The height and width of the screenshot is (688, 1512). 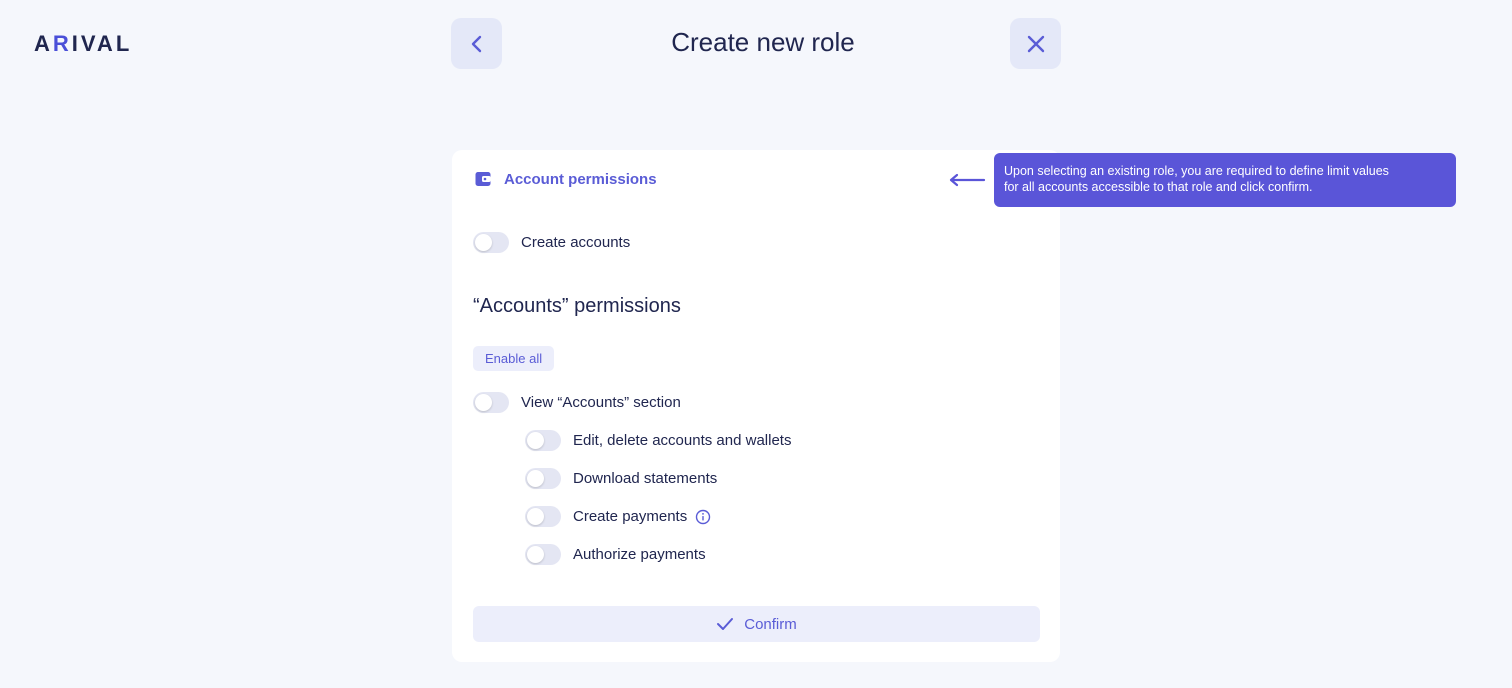 I want to click on view-accounts-toggle, so click(x=491, y=402).